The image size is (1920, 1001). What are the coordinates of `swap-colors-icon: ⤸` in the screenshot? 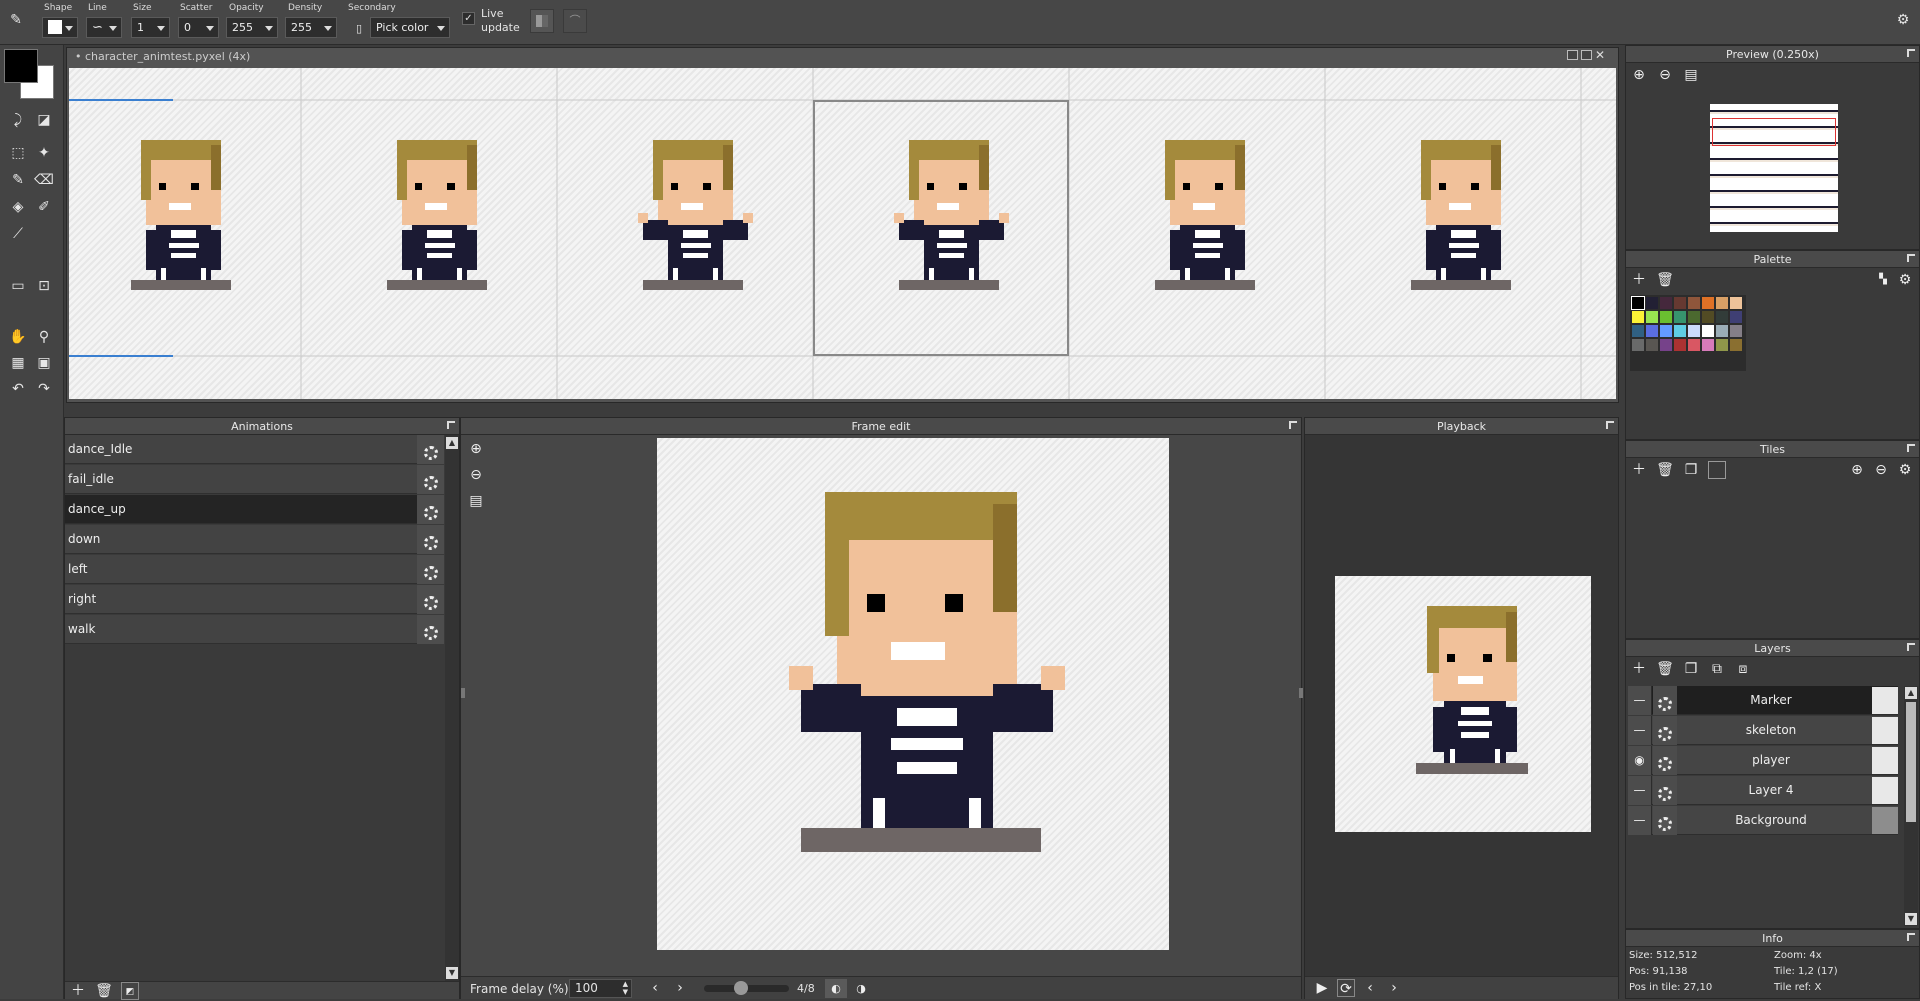 It's located at (18, 120).